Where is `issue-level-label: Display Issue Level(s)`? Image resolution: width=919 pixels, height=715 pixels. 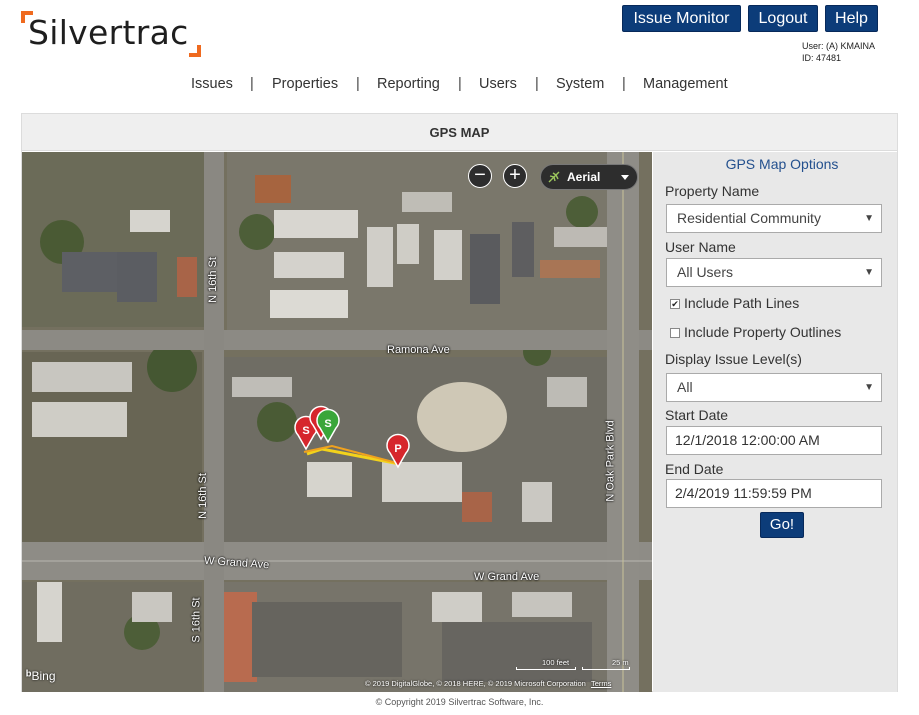 issue-level-label: Display Issue Level(s) is located at coordinates (733, 359).